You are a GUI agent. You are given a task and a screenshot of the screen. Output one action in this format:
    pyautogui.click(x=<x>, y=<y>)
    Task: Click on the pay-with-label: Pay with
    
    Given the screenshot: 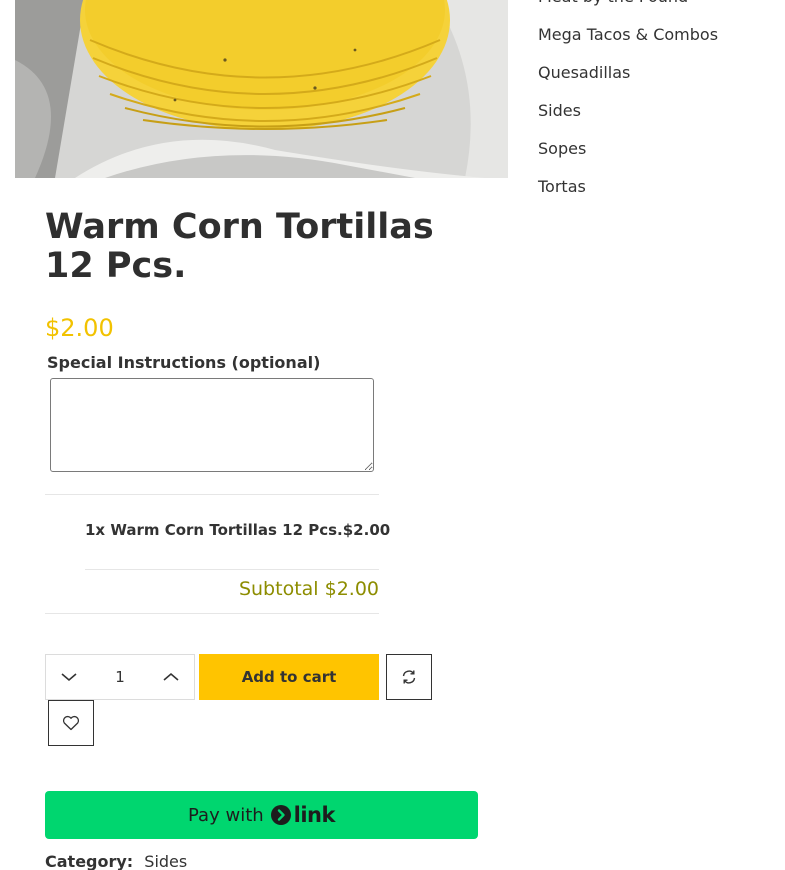 What is the action you would take?
    pyautogui.click(x=226, y=815)
    